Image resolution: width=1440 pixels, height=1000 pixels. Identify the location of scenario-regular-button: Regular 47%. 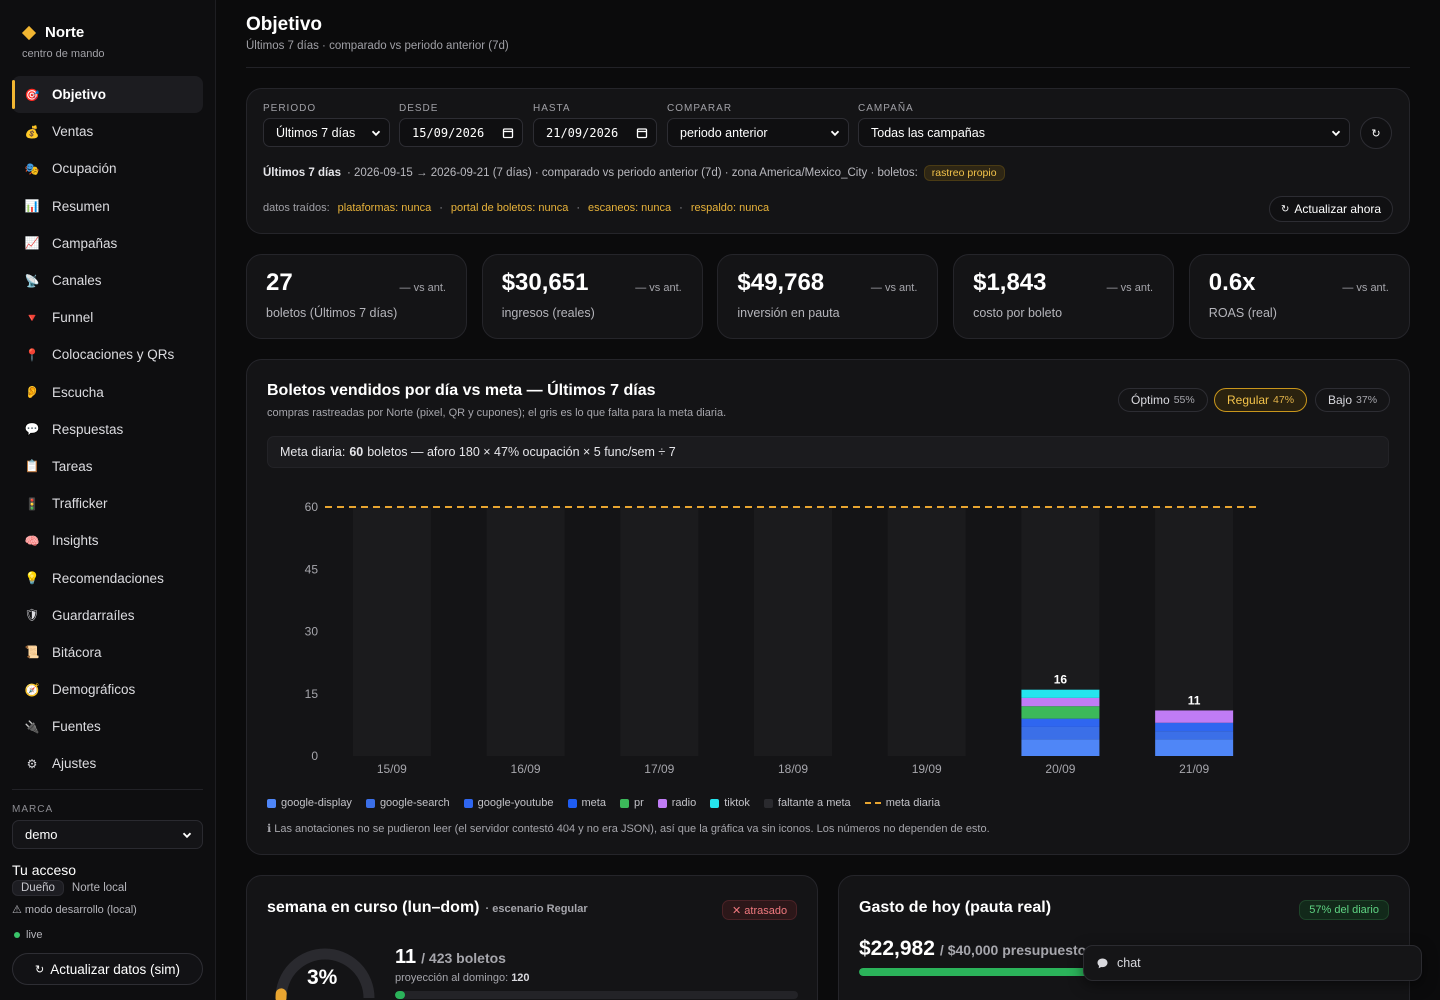
(1261, 400).